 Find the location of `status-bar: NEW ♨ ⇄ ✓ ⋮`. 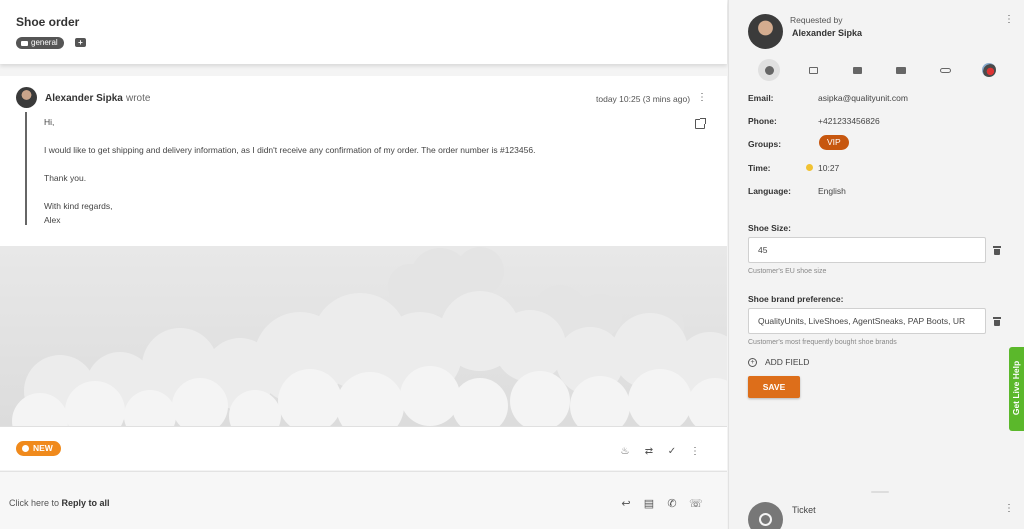

status-bar: NEW ♨ ⇄ ✓ ⋮ is located at coordinates (363, 448).